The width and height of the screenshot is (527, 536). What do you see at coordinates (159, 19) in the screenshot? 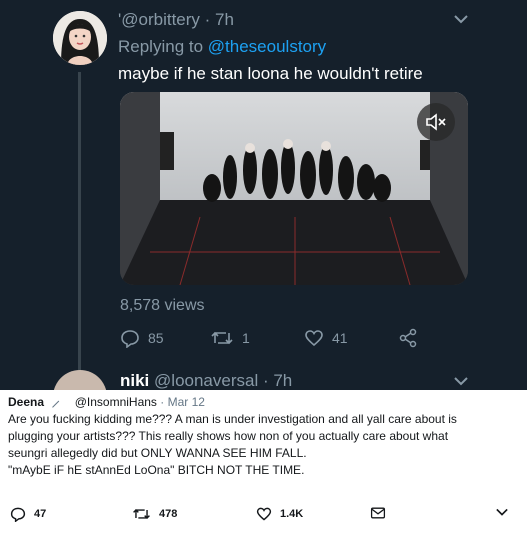
I see `tweet-handle: '@orbittery` at bounding box center [159, 19].